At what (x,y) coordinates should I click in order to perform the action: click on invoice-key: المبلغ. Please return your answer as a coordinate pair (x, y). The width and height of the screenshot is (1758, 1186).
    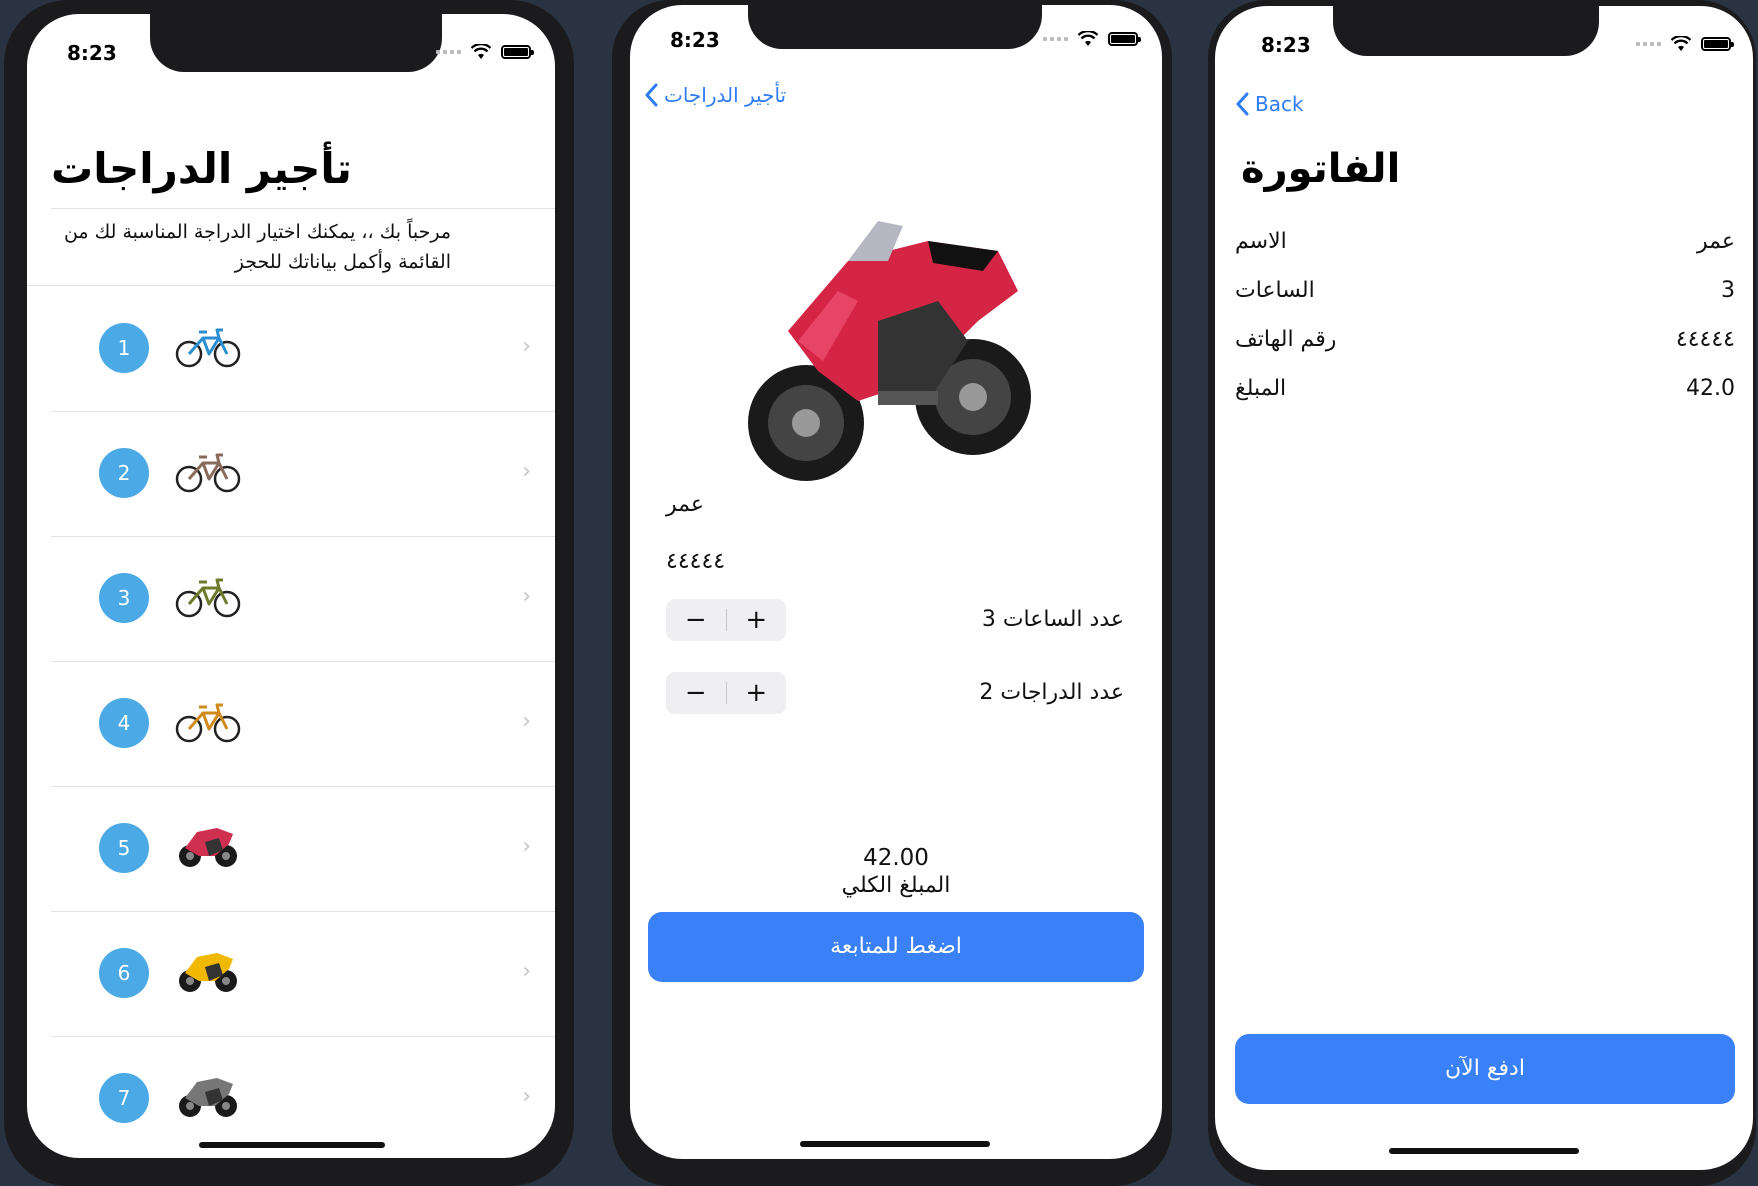
    Looking at the image, I should click on (1261, 388).